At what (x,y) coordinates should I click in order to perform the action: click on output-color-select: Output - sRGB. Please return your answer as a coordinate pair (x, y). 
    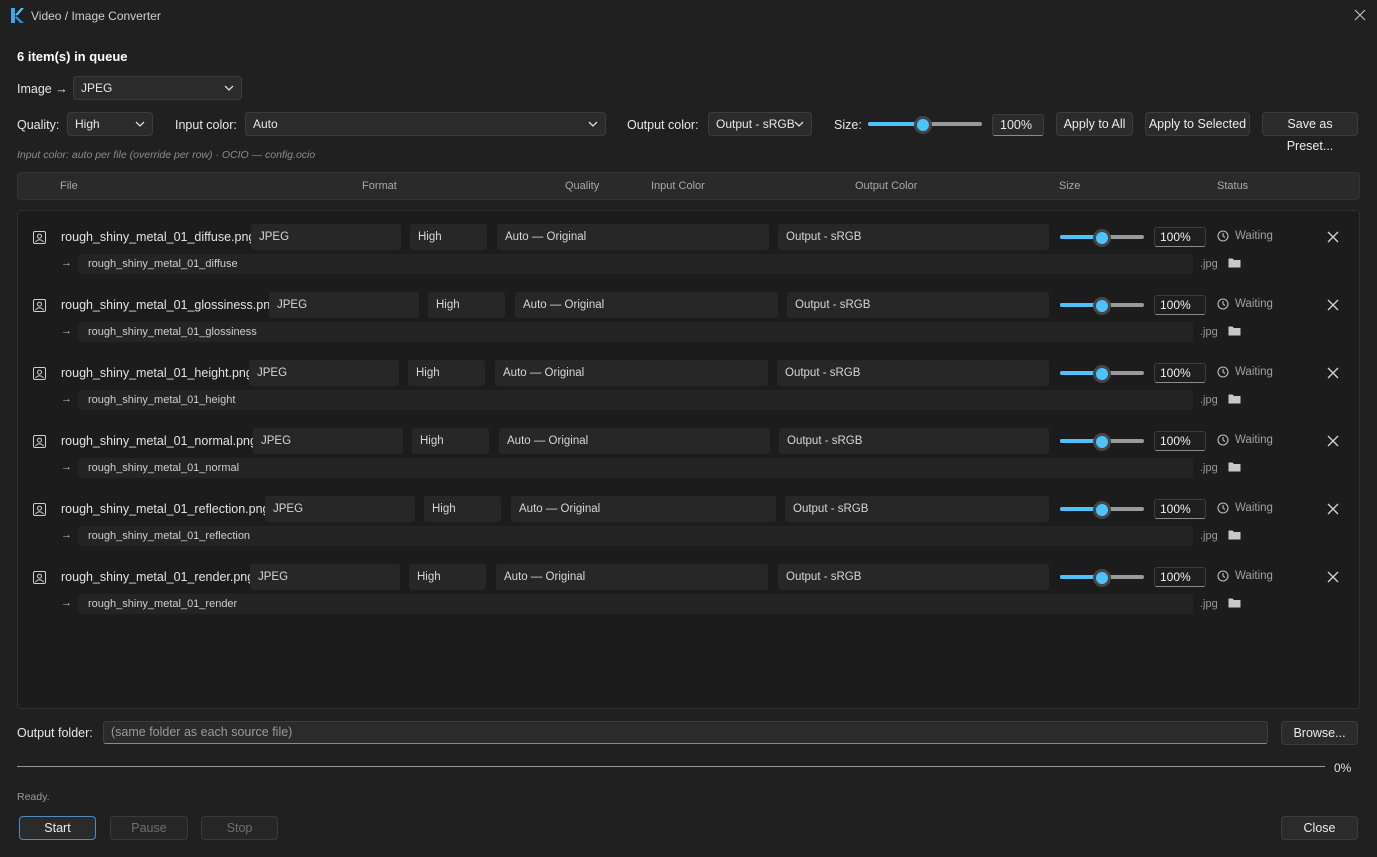
    Looking at the image, I should click on (760, 124).